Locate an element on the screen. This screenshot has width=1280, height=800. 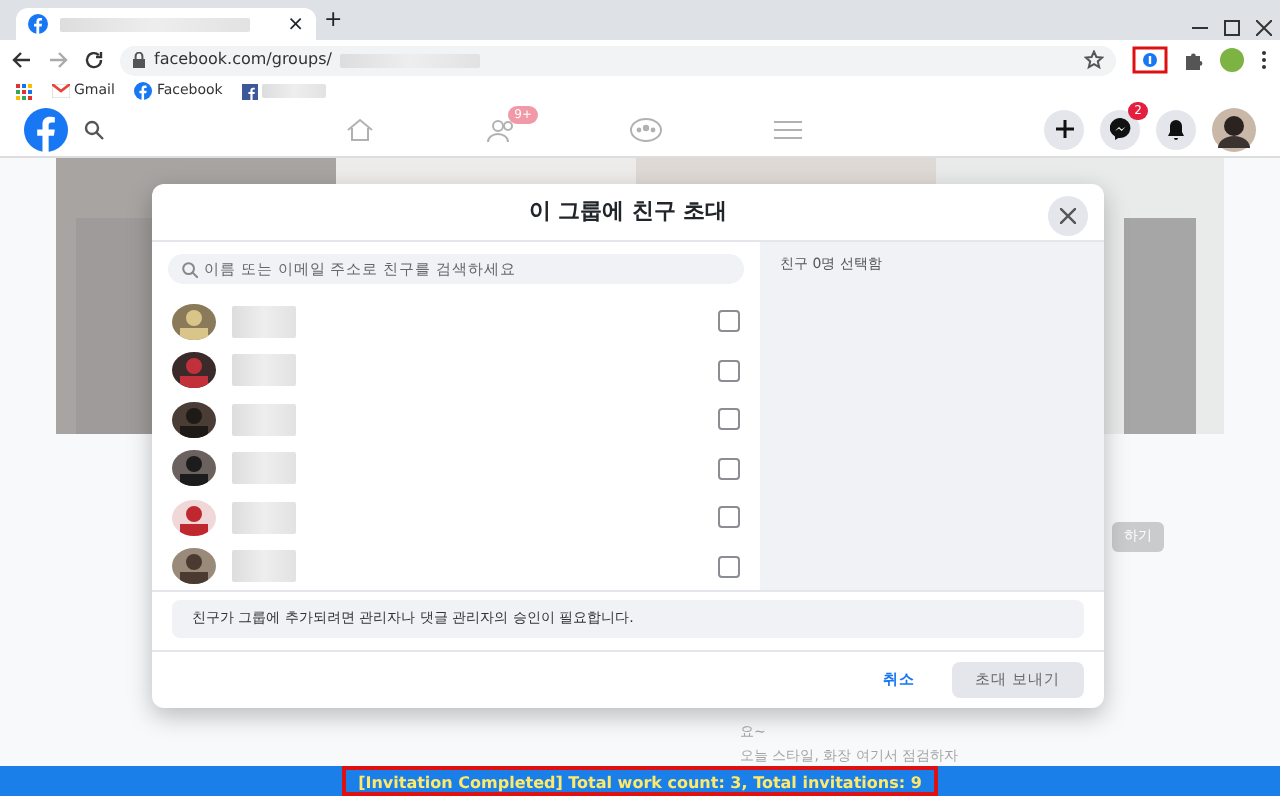
extension-icon is located at coordinates (1150, 60).